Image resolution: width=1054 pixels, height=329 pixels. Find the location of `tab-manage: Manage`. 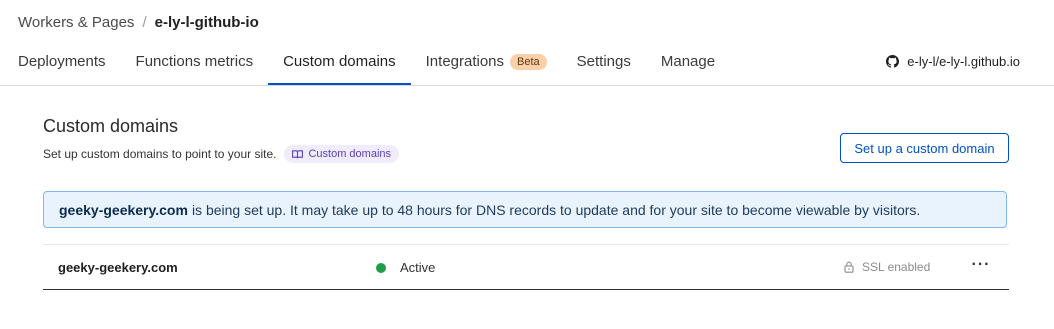

tab-manage: Manage is located at coordinates (688, 64).